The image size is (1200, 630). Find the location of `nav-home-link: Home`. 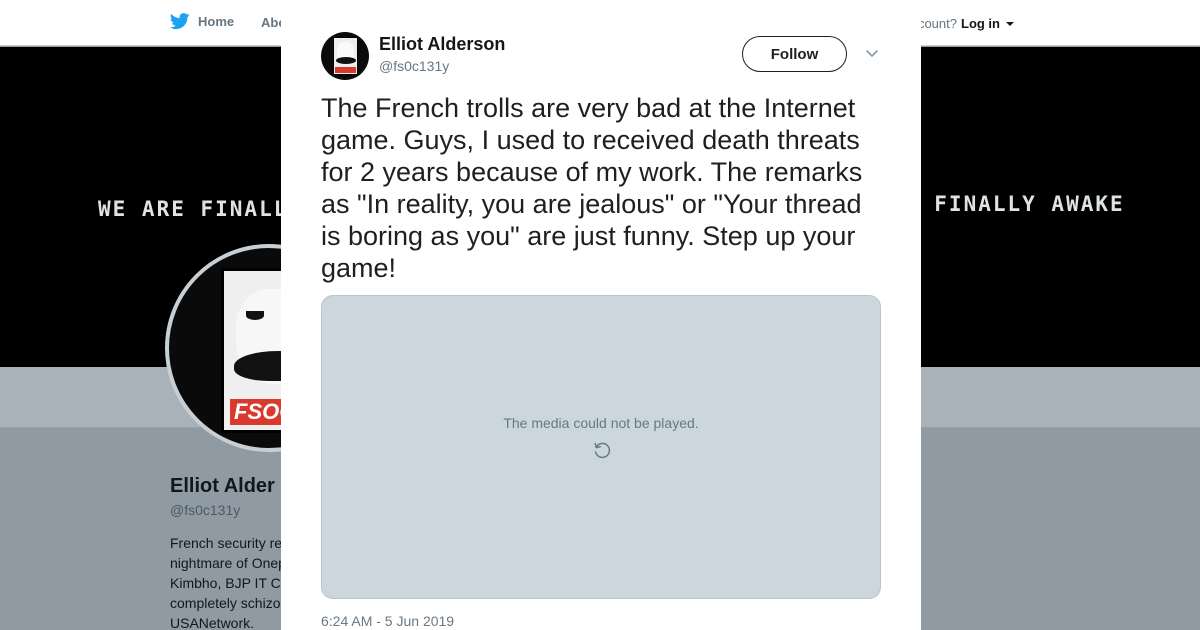

nav-home-link: Home is located at coordinates (202, 21).